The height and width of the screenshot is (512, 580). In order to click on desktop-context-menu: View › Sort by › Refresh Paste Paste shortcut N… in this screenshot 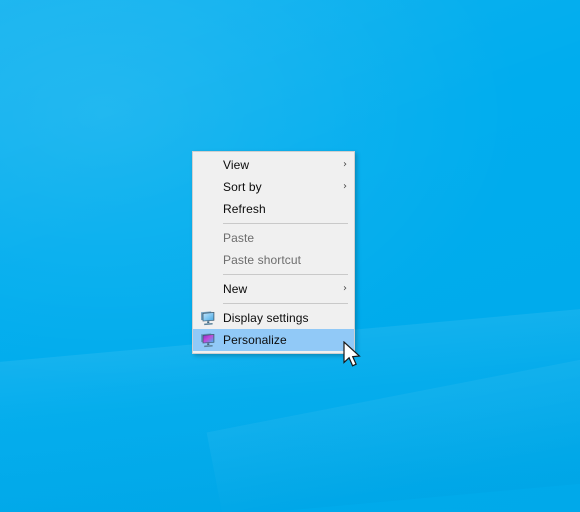, I will do `click(273, 252)`.